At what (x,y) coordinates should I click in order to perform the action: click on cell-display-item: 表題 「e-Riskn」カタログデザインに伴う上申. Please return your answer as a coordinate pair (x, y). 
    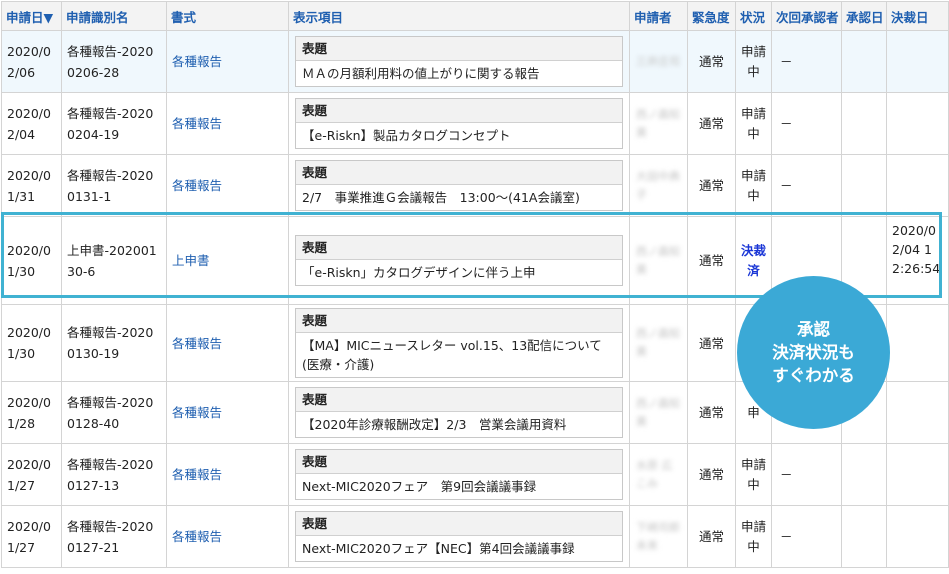
    Looking at the image, I should click on (459, 260).